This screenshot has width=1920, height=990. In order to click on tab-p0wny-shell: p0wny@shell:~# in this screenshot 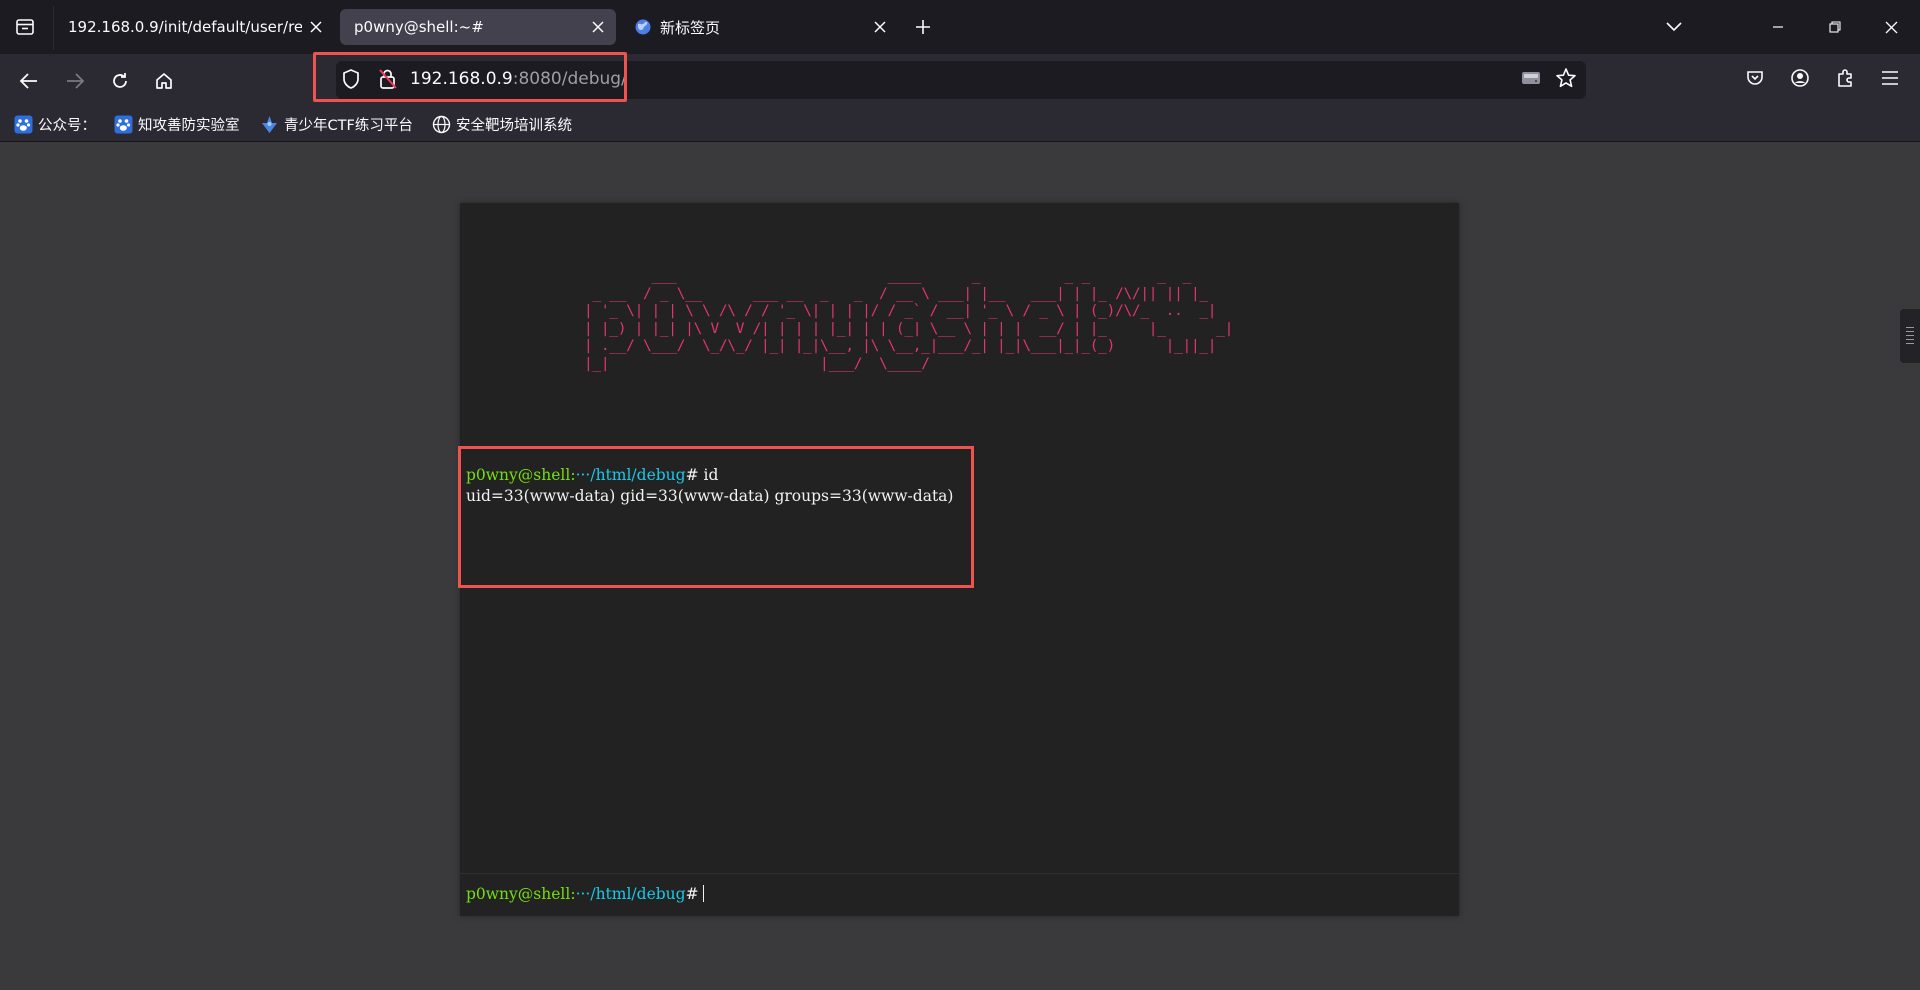, I will do `click(478, 27)`.